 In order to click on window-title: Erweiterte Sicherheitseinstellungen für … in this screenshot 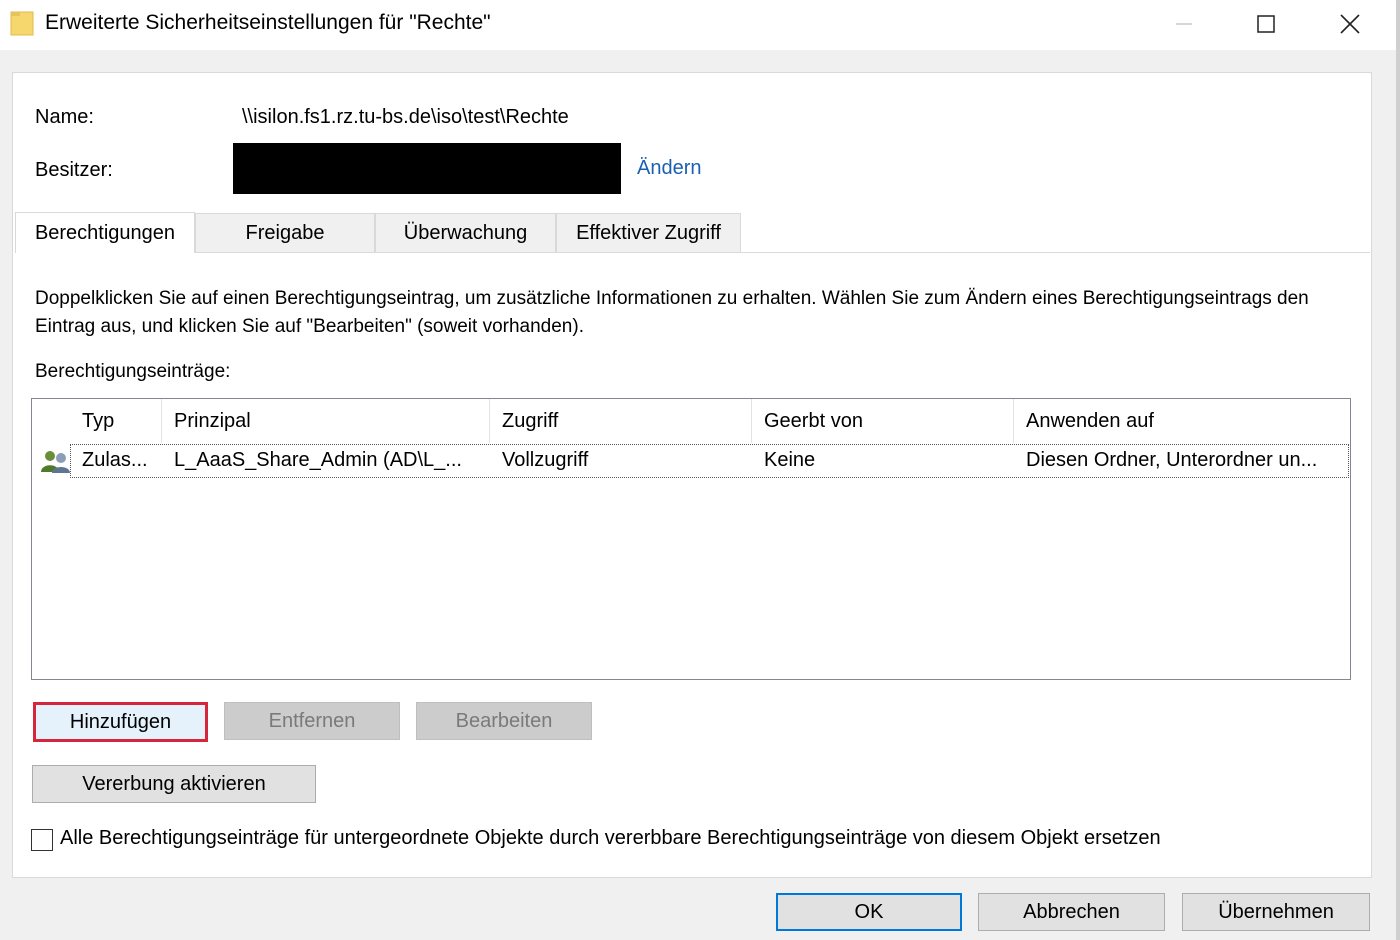, I will do `click(268, 22)`.